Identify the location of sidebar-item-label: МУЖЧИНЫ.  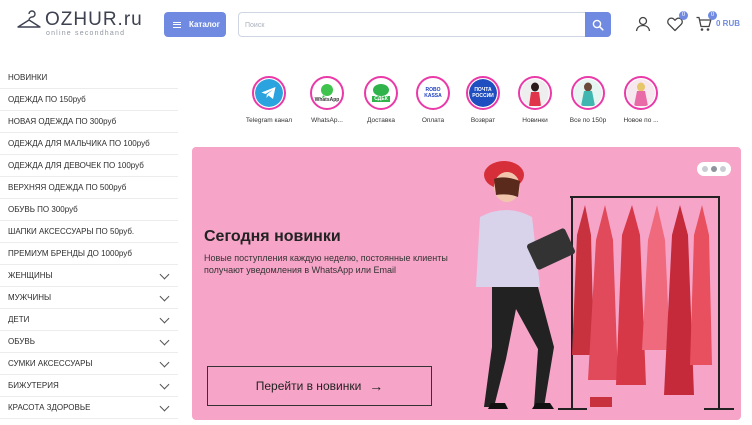
(30, 297).